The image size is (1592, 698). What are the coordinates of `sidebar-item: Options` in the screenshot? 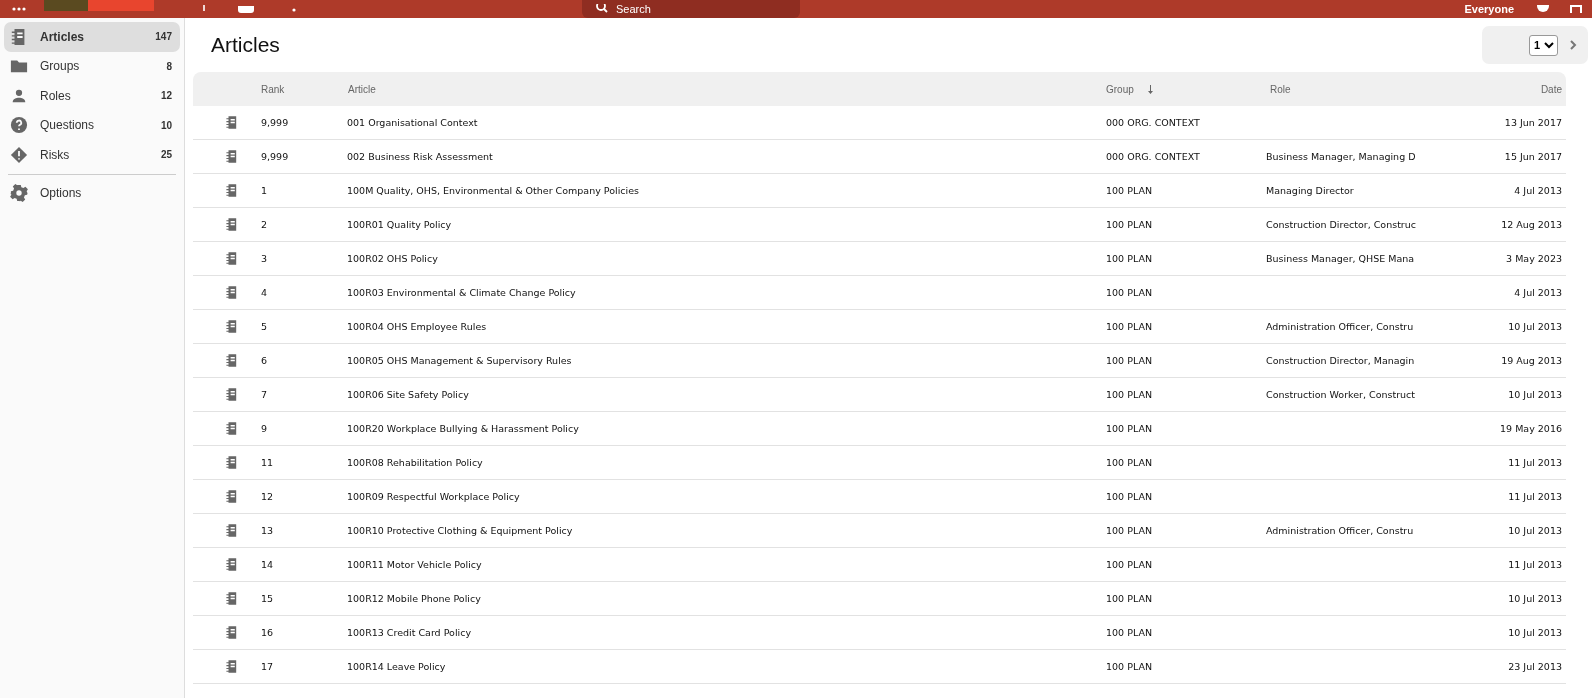 It's located at (92, 193).